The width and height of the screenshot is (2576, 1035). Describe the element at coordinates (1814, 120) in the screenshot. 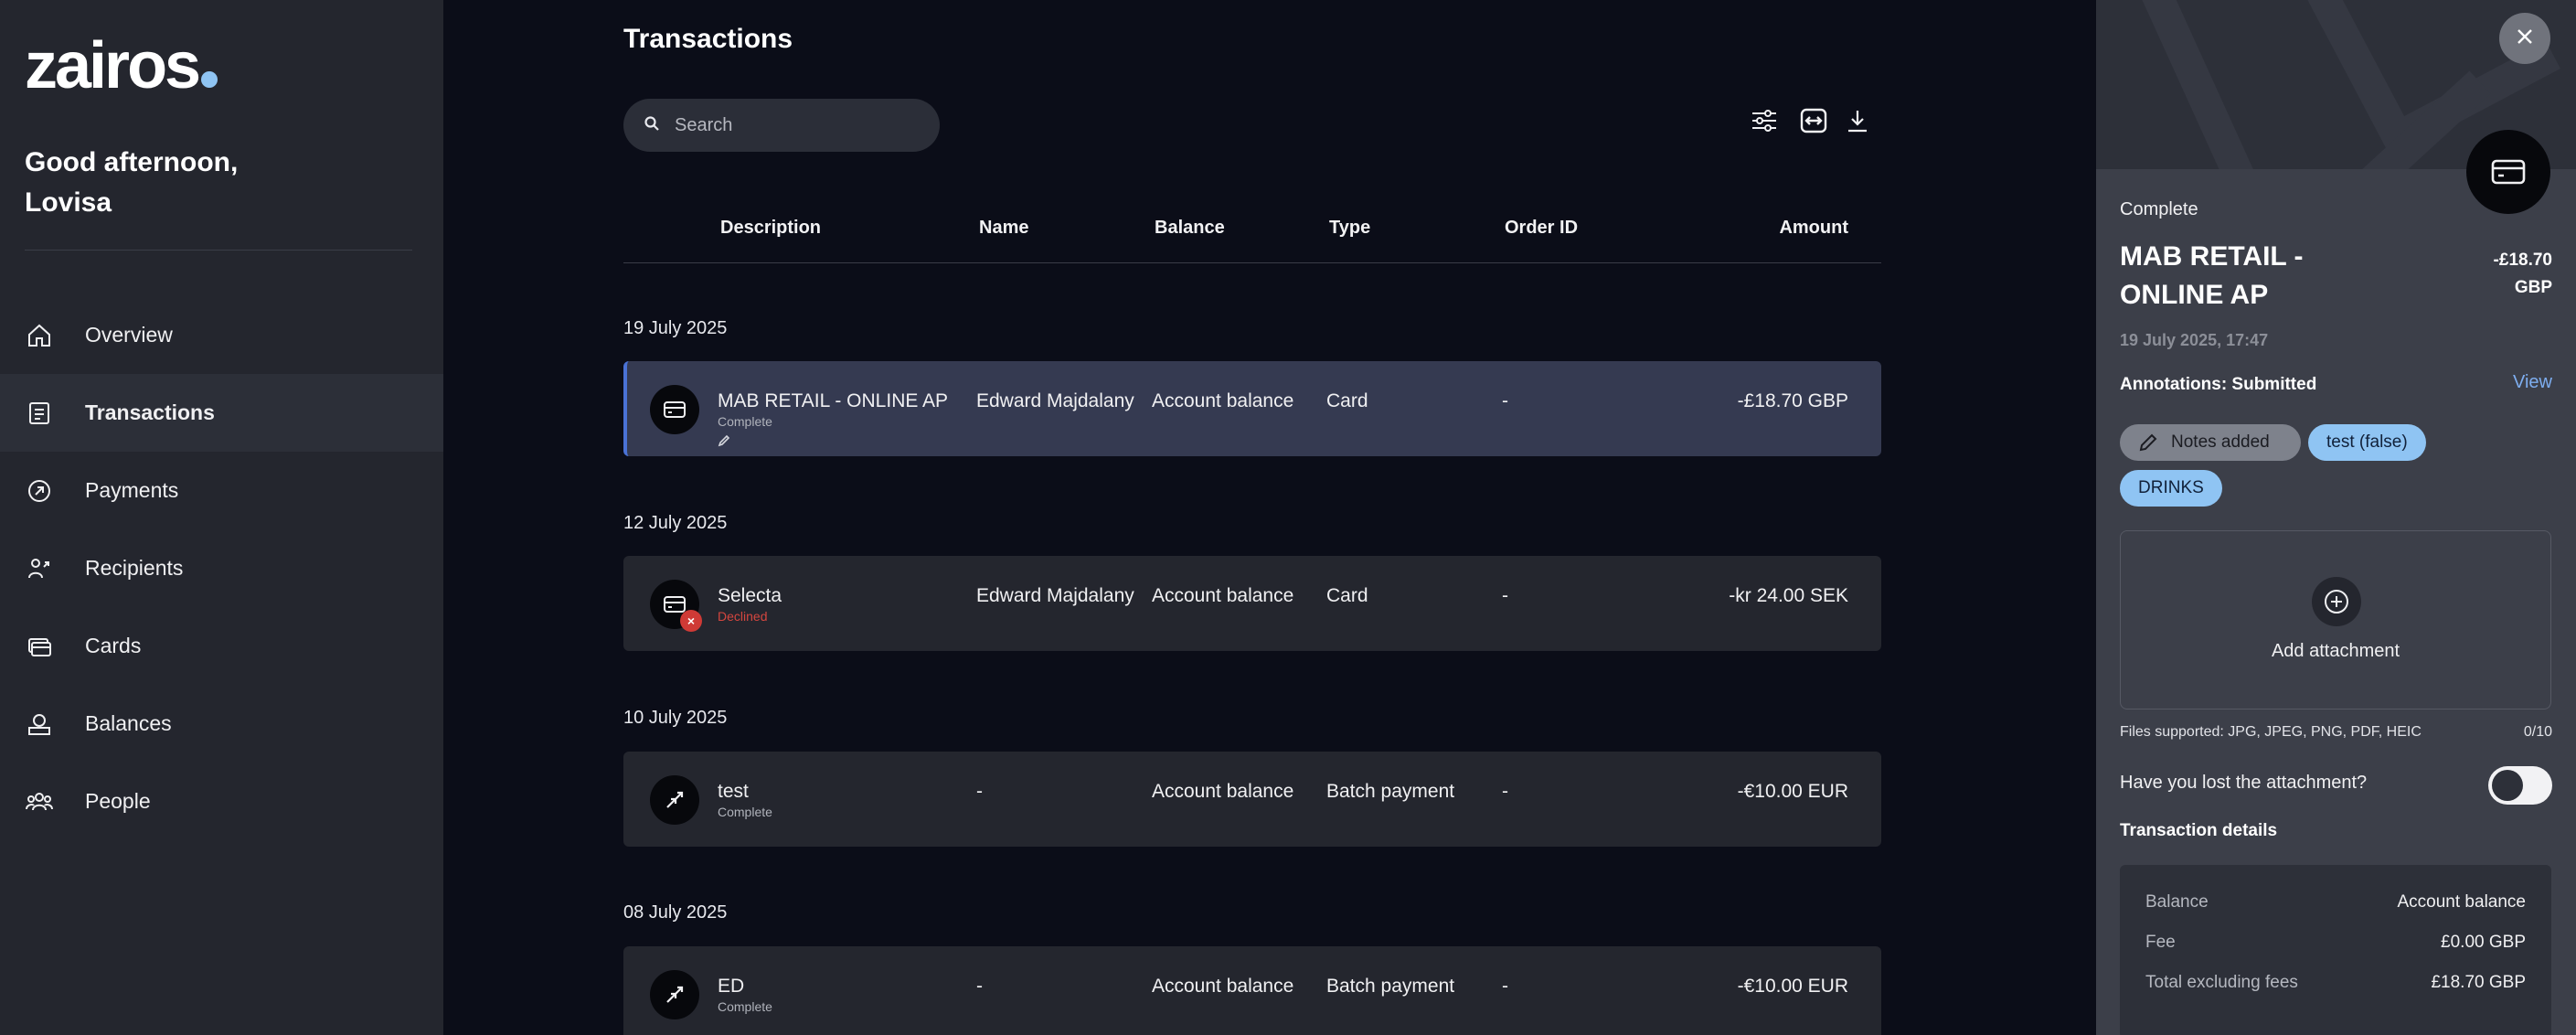

I see `expand-icon` at that location.